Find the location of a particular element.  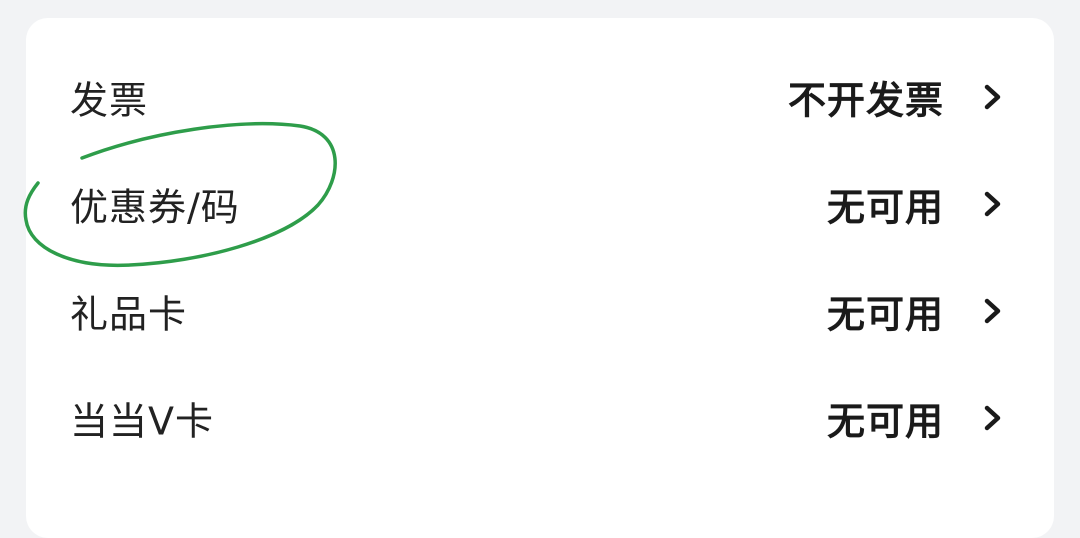

invoice-label: 发票 is located at coordinates (109, 100).